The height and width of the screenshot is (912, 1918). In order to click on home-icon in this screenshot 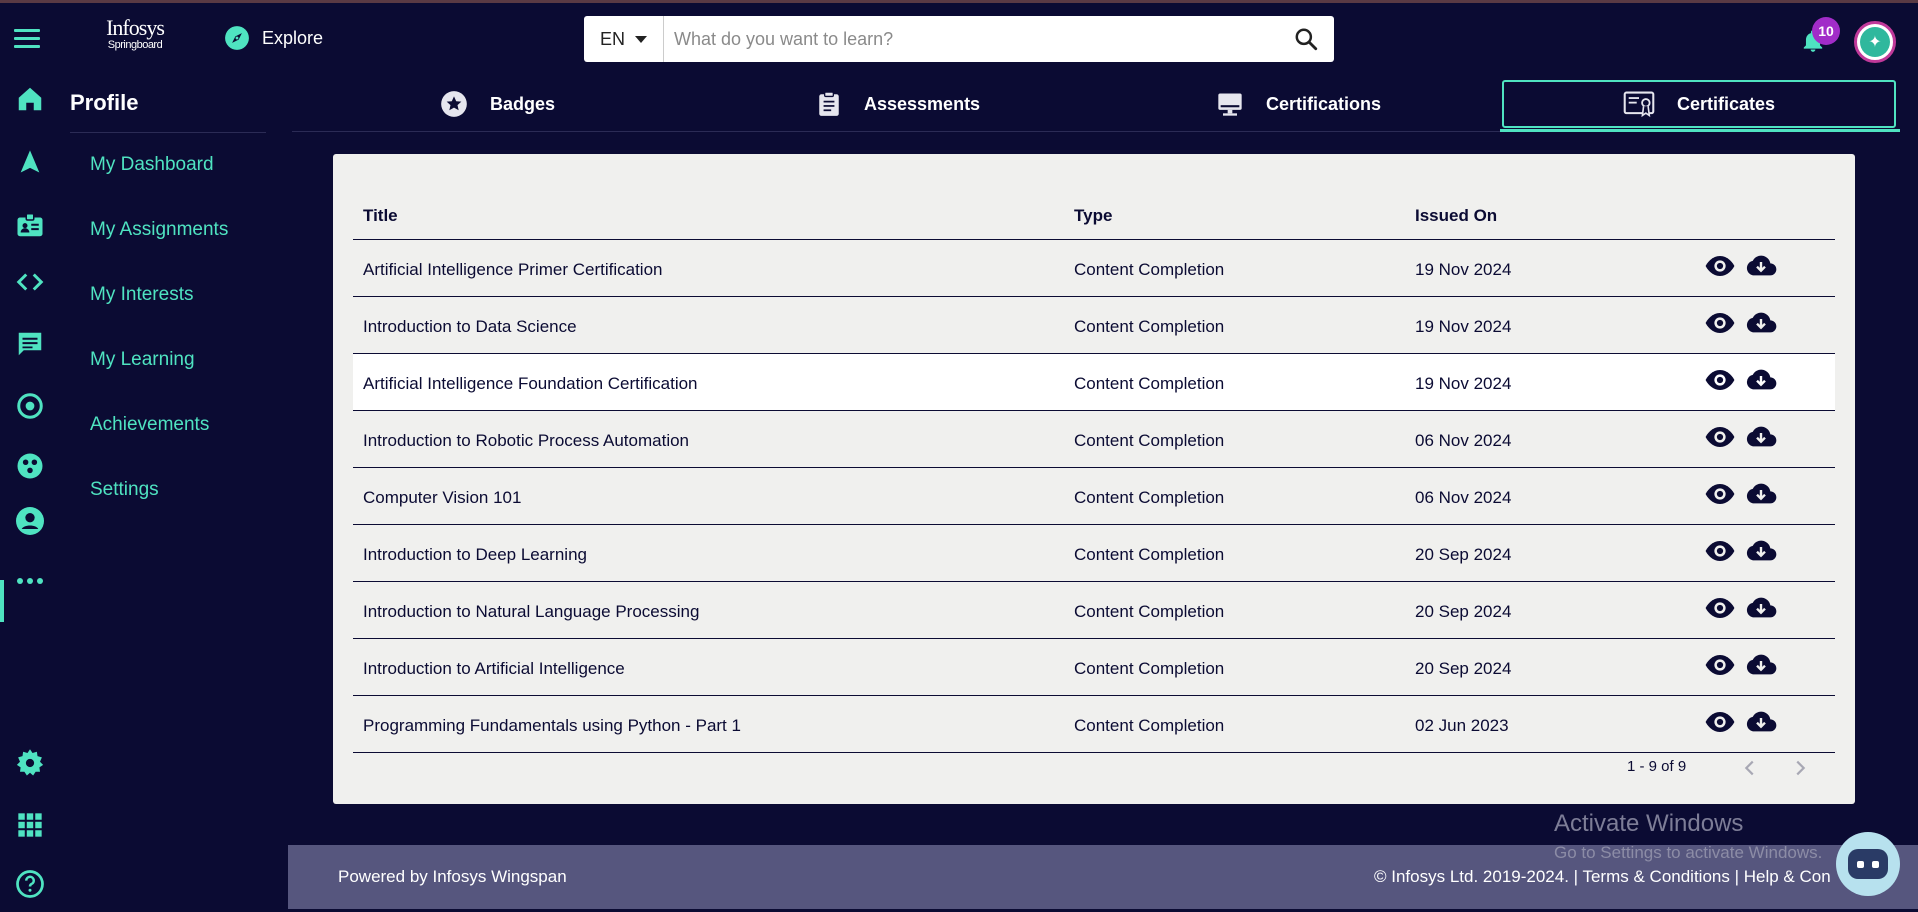, I will do `click(30, 99)`.